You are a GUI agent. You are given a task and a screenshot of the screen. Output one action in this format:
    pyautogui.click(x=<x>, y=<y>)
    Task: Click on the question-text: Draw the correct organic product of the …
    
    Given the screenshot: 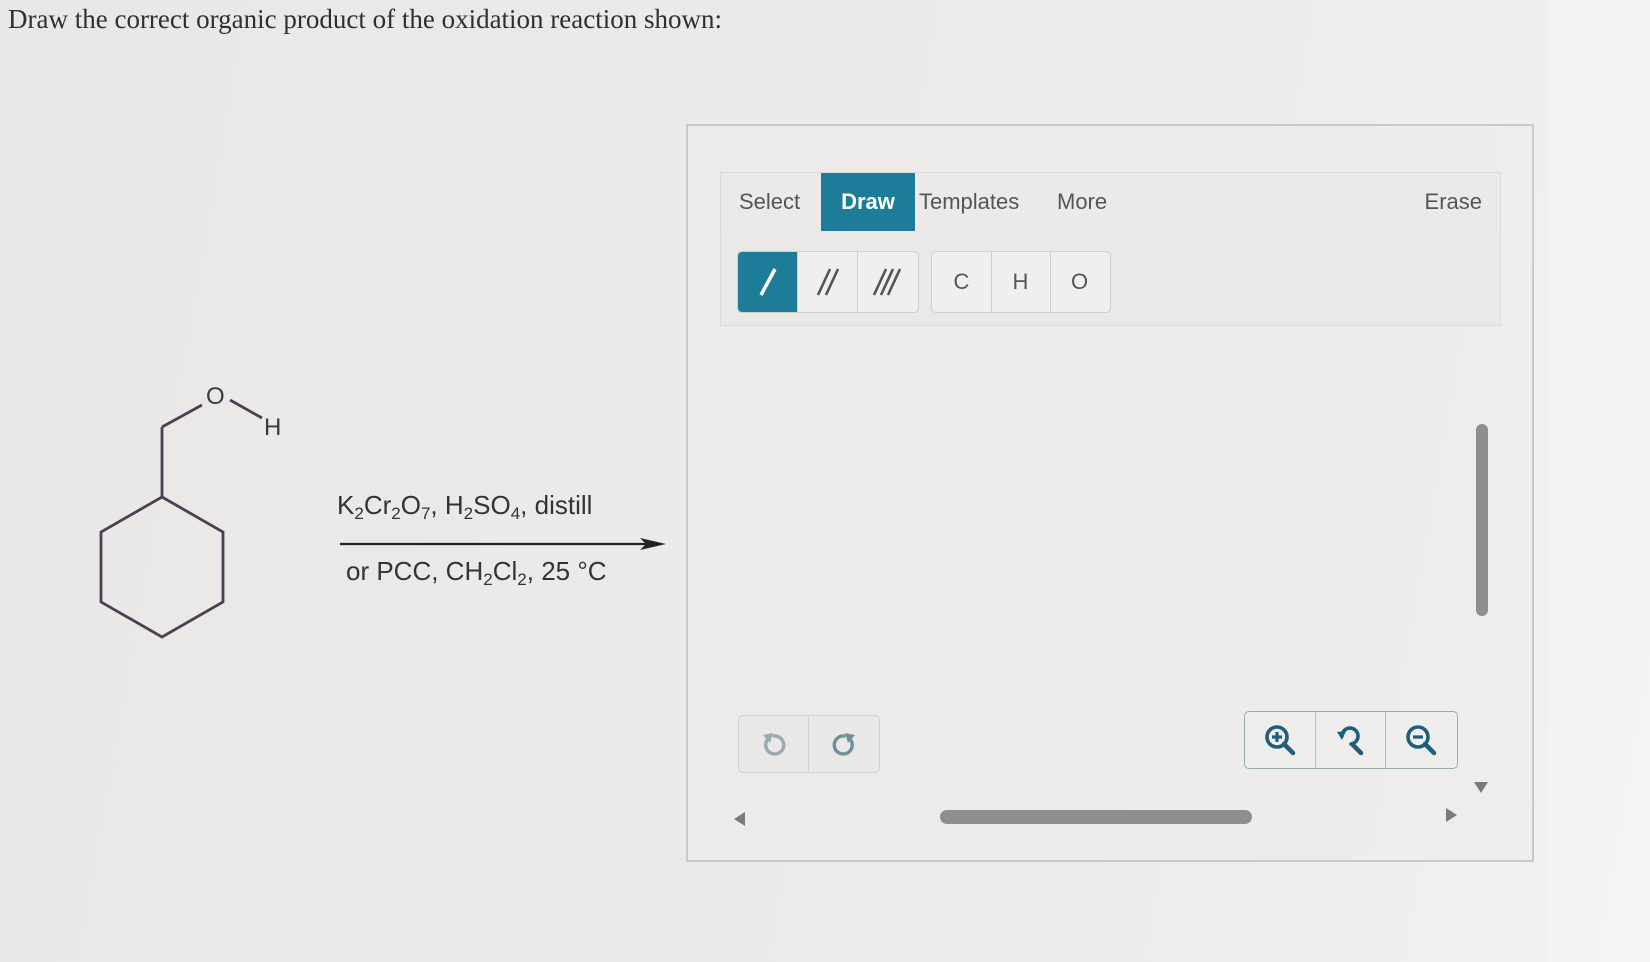 What is the action you would take?
    pyautogui.click(x=365, y=19)
    